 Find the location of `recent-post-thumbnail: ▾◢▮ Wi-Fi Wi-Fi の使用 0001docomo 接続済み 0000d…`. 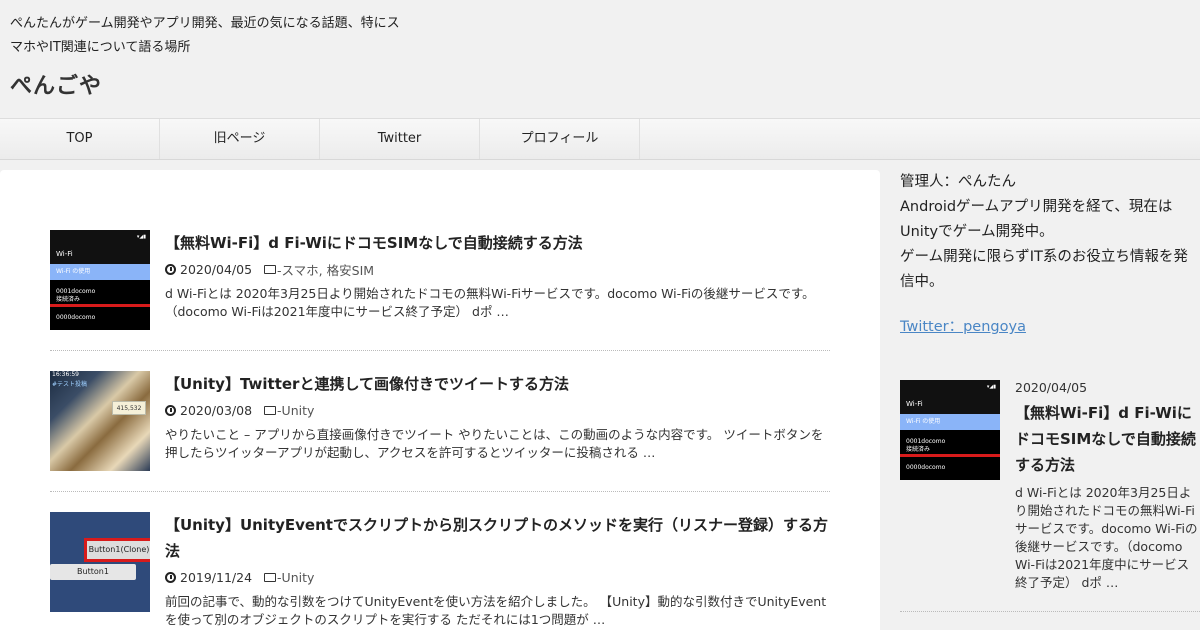

recent-post-thumbnail: ▾◢▮ Wi-Fi Wi-Fi の使用 0001docomo 接続済み 0000d… is located at coordinates (950, 430).